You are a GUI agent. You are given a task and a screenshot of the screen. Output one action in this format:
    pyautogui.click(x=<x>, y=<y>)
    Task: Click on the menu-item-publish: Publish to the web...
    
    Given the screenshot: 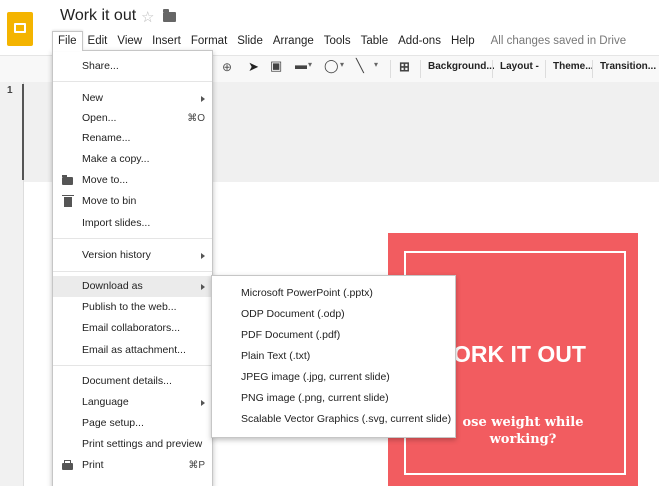 What is the action you would take?
    pyautogui.click(x=132, y=307)
    